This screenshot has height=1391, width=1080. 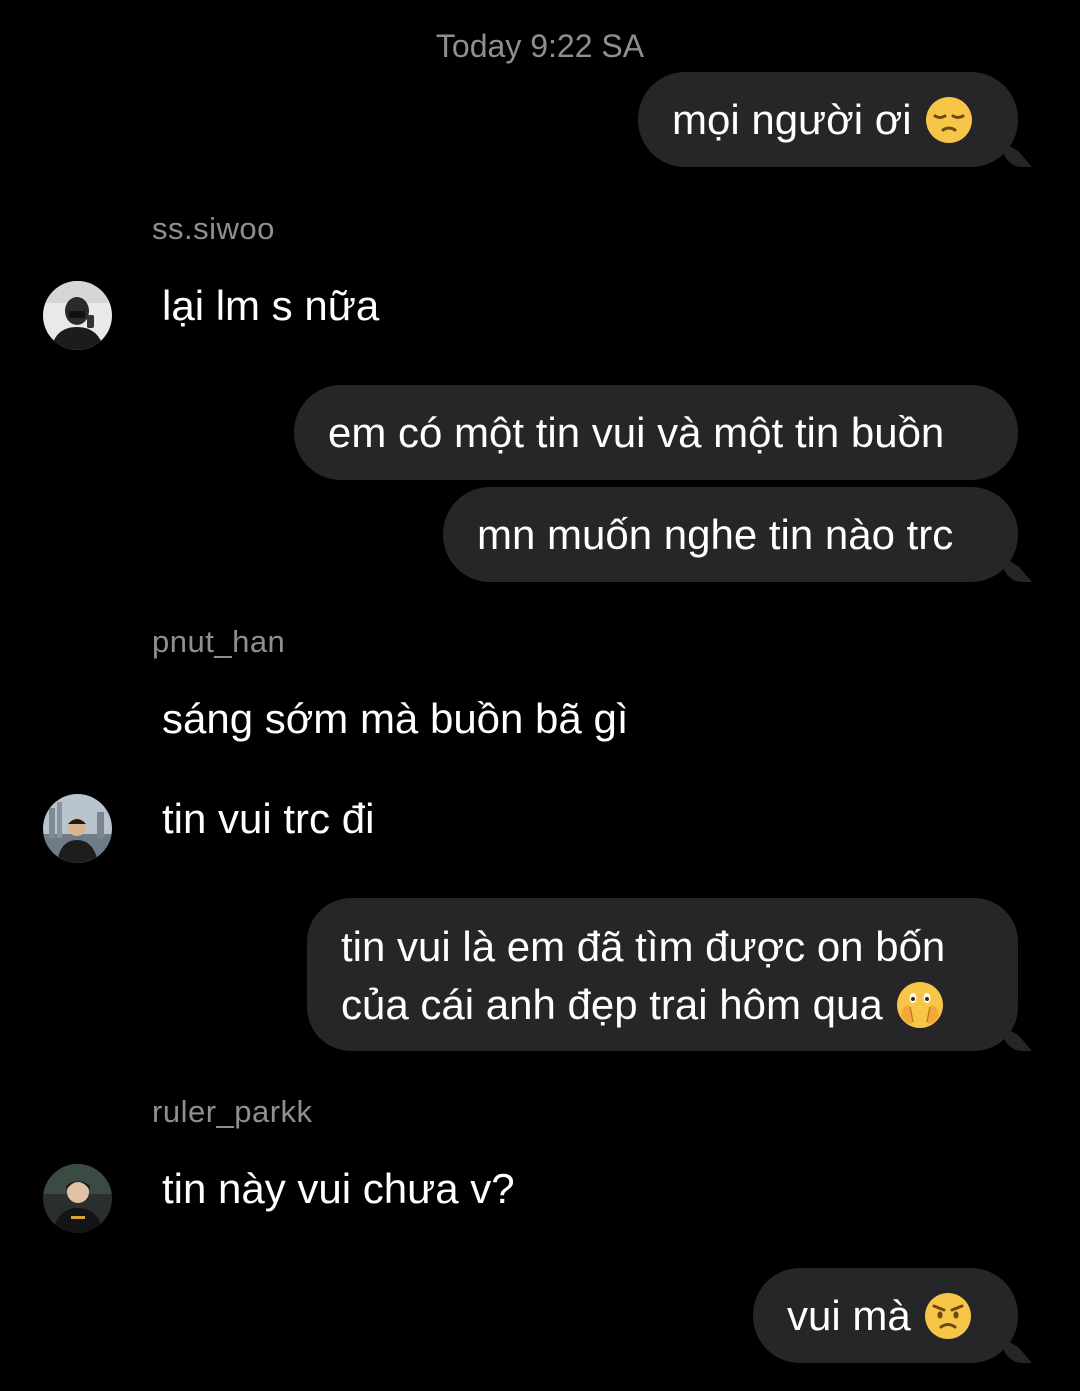 What do you see at coordinates (612, 1004) in the screenshot?
I see `message-text-line-2: của cái anh đẹp trai hôm qua` at bounding box center [612, 1004].